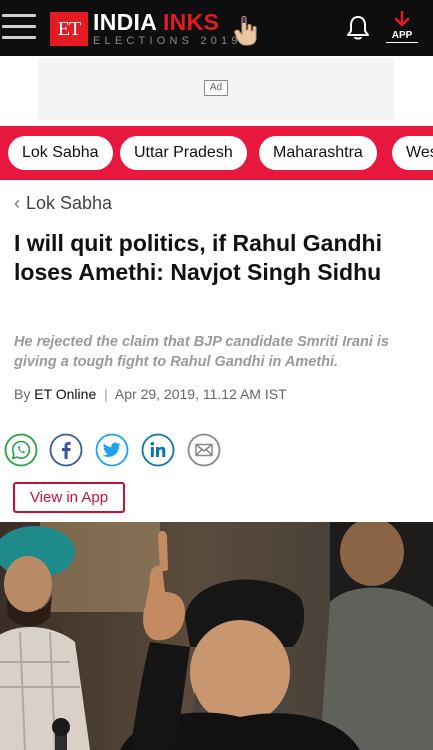 The height and width of the screenshot is (750, 433). What do you see at coordinates (60, 153) in the screenshot?
I see `nav-chip-lok-sabha: Lok Sabha` at bounding box center [60, 153].